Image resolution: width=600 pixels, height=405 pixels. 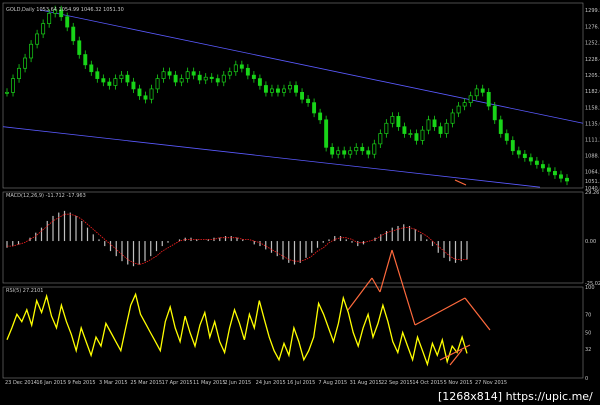 I want to click on price-ytick-label: 1299.5, so click(x=592, y=11).